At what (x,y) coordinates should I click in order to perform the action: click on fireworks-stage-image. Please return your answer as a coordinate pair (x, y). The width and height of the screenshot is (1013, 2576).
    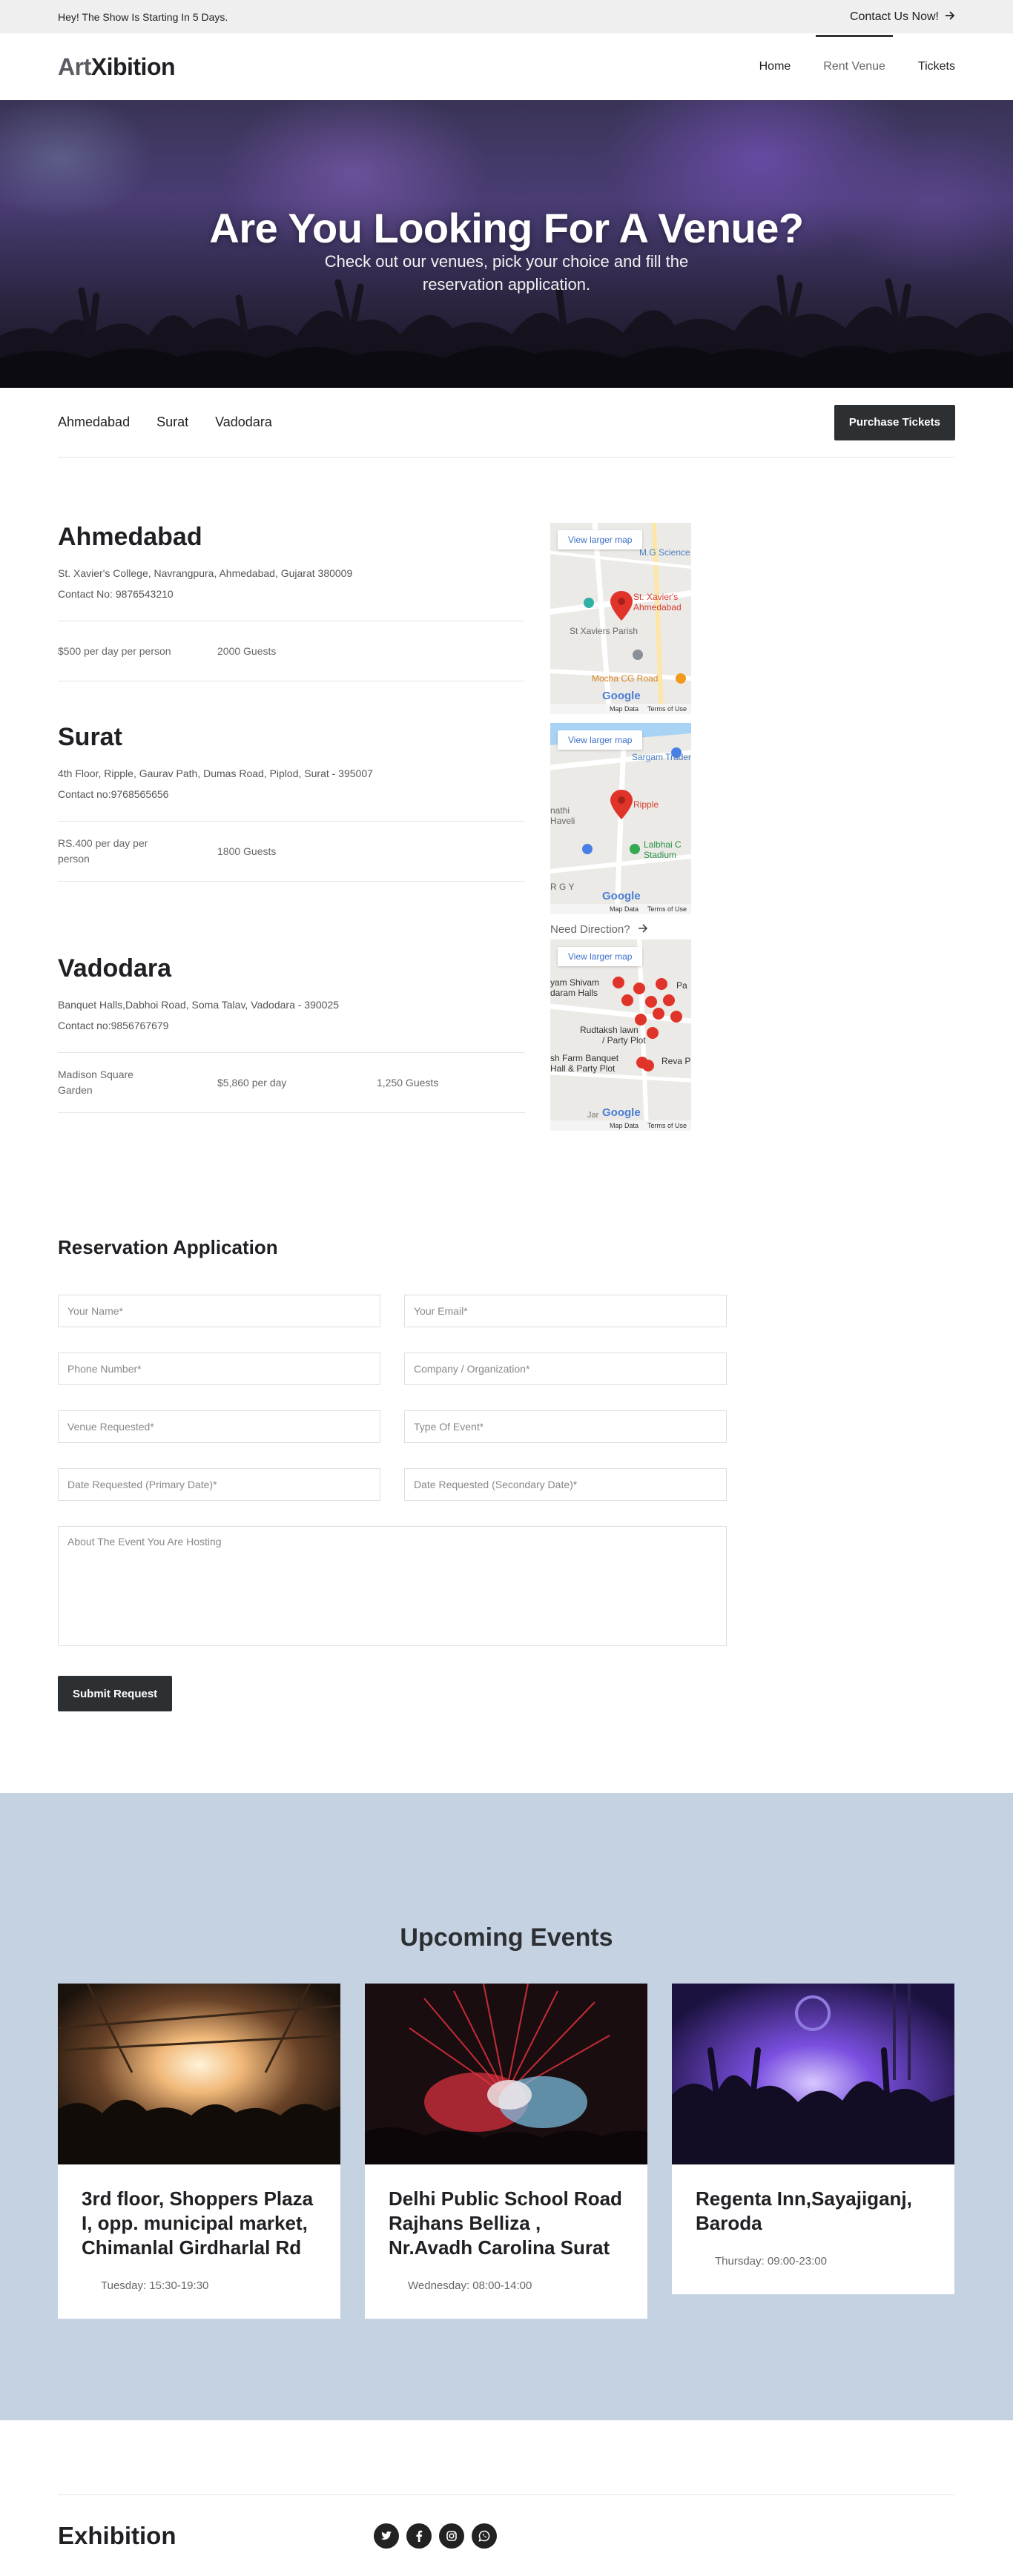
    Looking at the image, I should click on (506, 2074).